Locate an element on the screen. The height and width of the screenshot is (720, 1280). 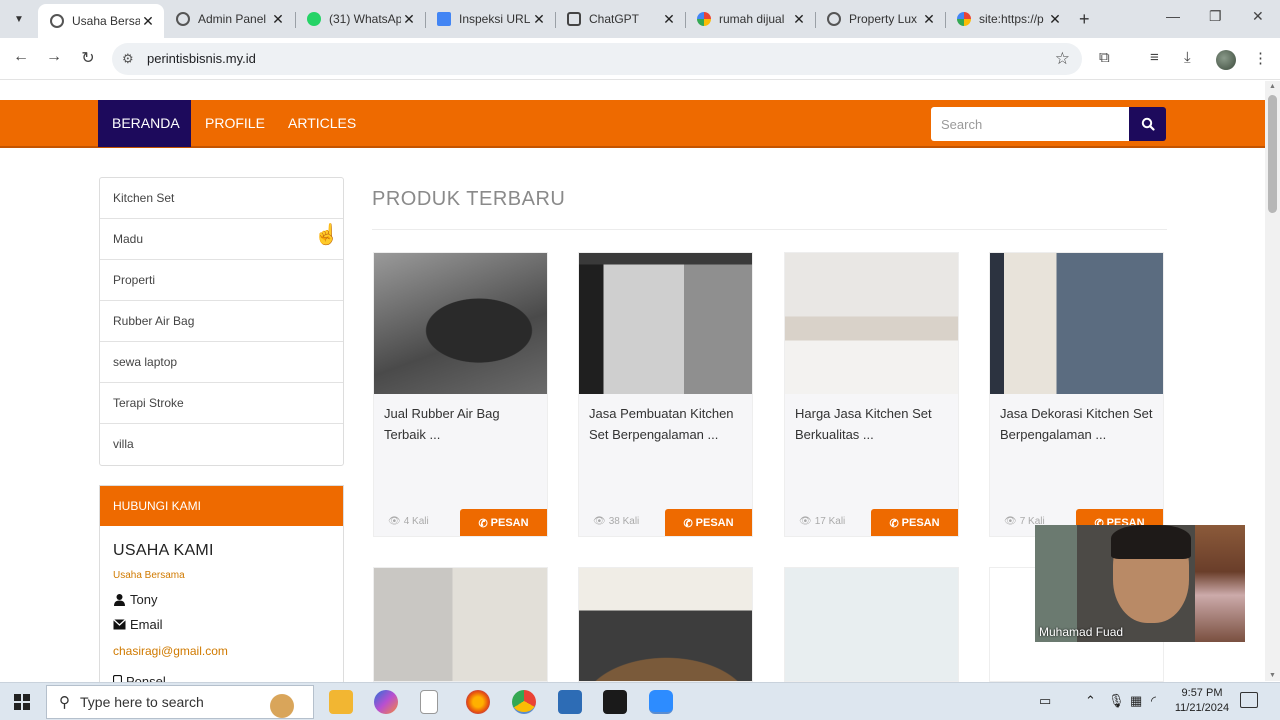
eye-icon: 👁 is located at coordinates (599, 521).